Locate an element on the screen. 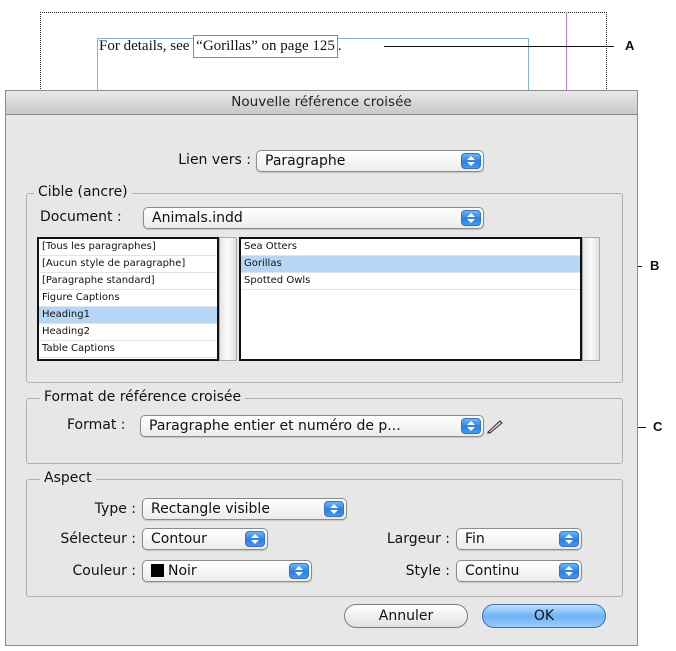 This screenshot has height=651, width=676. link-to-popup: Paragraphe is located at coordinates (370, 161).